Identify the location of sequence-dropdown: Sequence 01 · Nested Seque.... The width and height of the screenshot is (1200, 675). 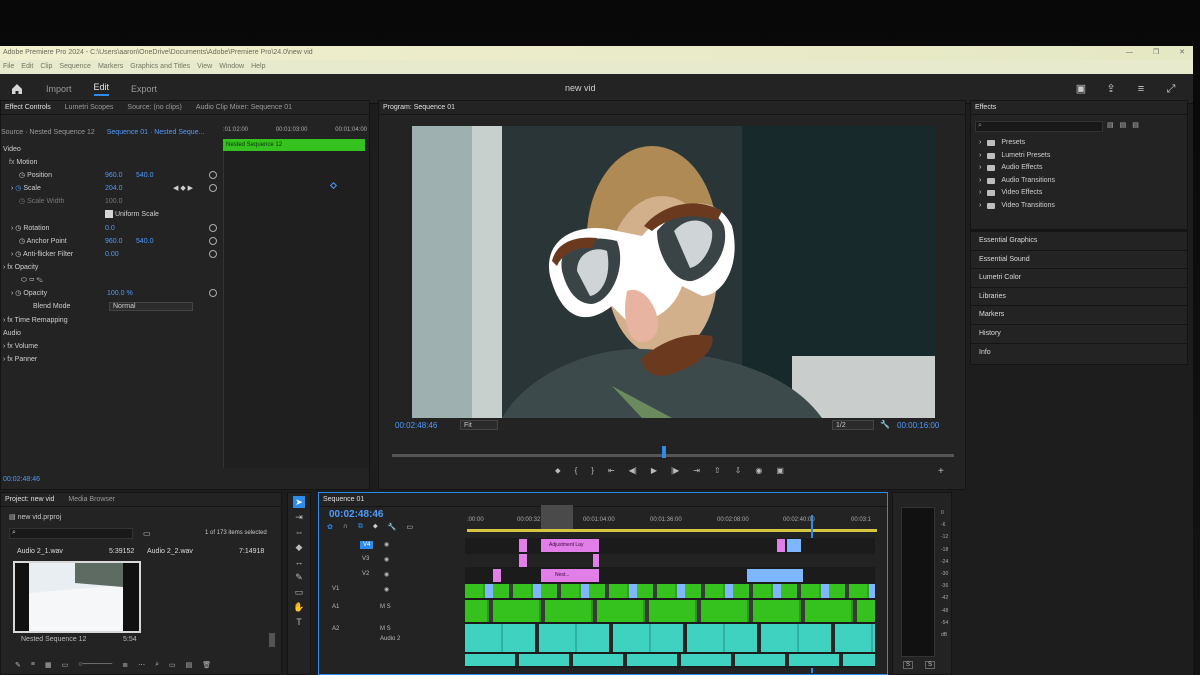
(156, 132).